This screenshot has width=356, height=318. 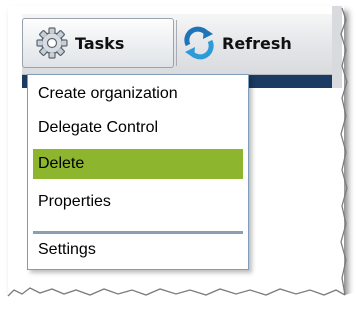 I want to click on tasks-label: Tasks, so click(x=100, y=43).